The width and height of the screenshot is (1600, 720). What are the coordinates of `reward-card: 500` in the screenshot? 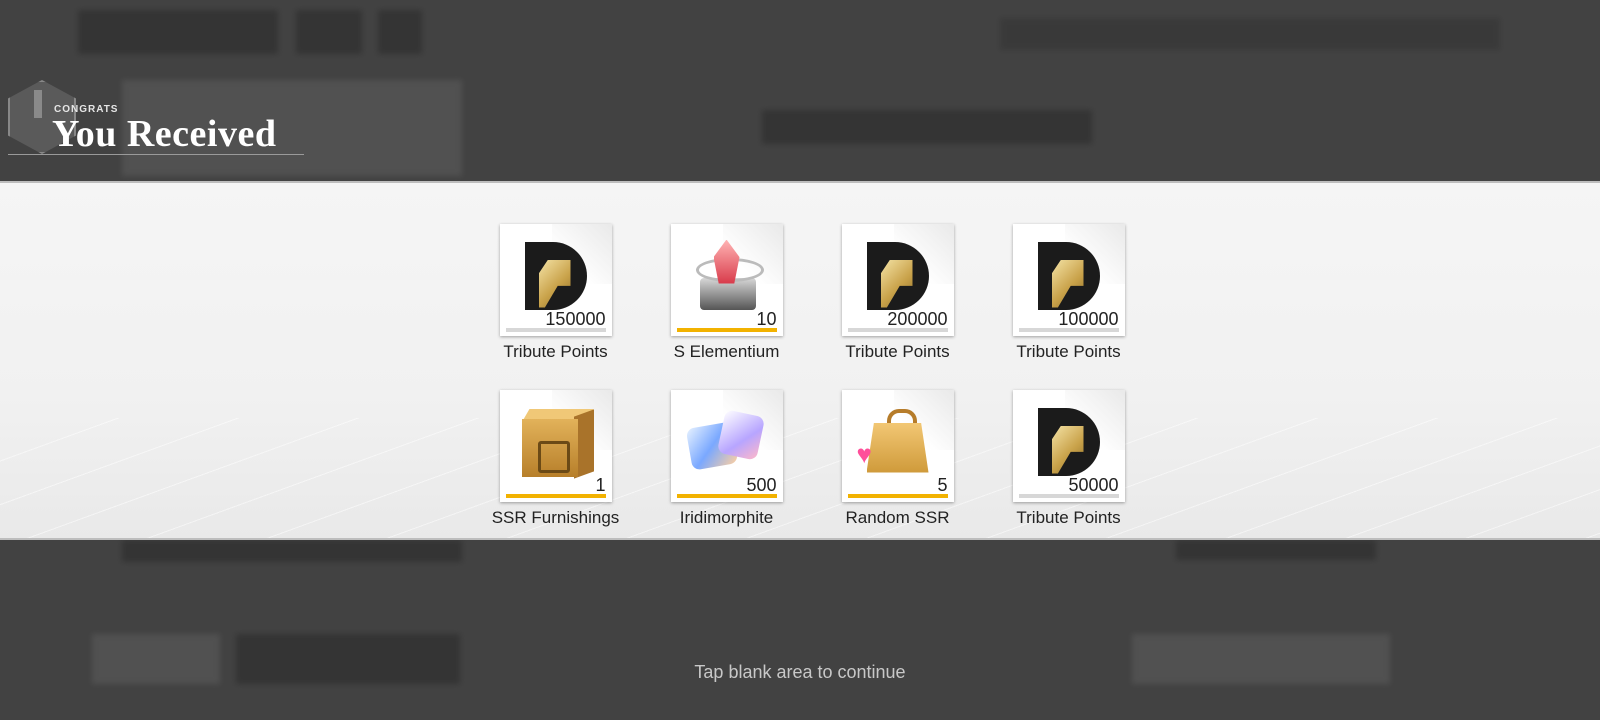 It's located at (726, 446).